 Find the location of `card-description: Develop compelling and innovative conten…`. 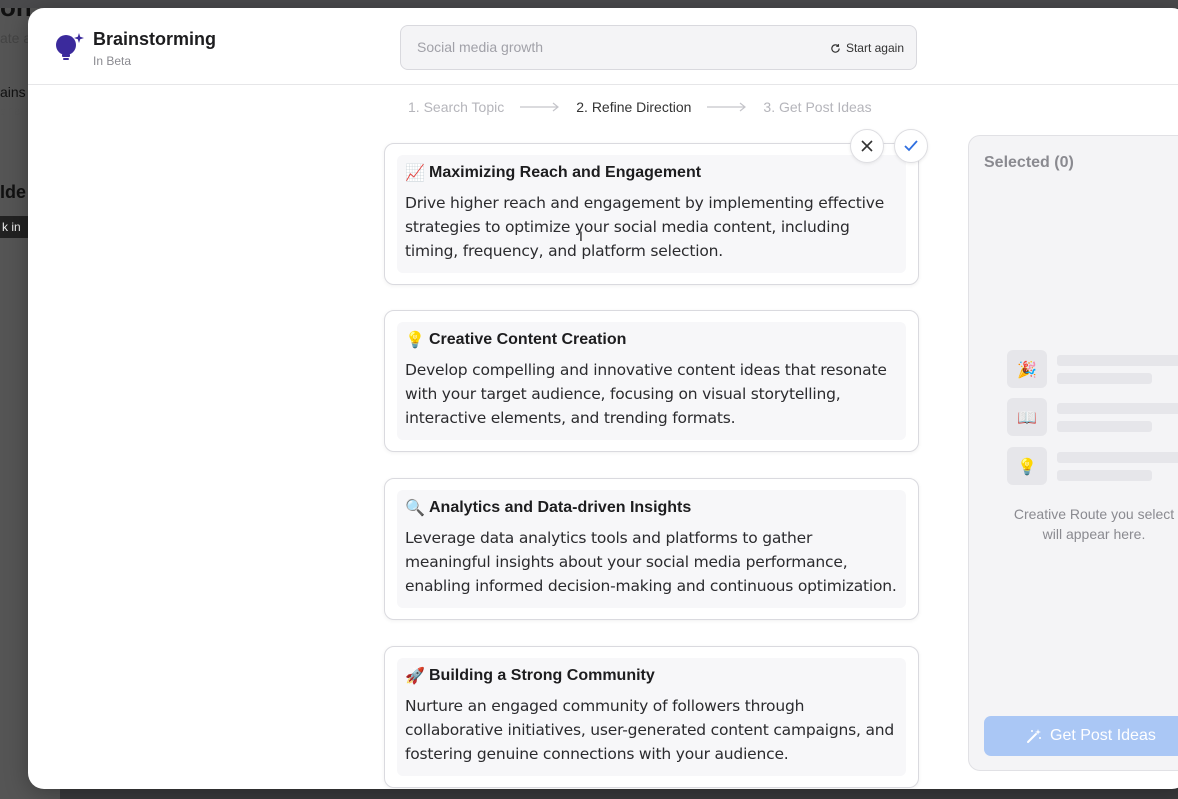

card-description: Develop compelling and innovative conten… is located at coordinates (646, 394).